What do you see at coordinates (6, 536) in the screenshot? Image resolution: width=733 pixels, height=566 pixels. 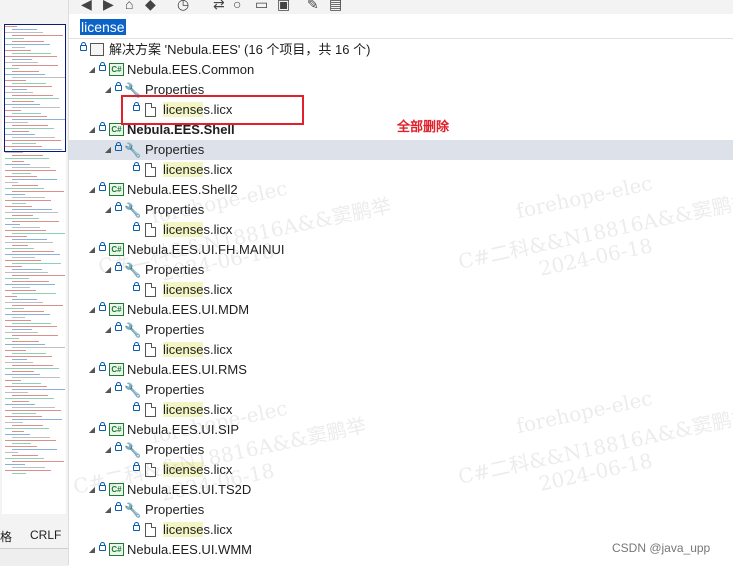 I see `encoding-status: 格` at bounding box center [6, 536].